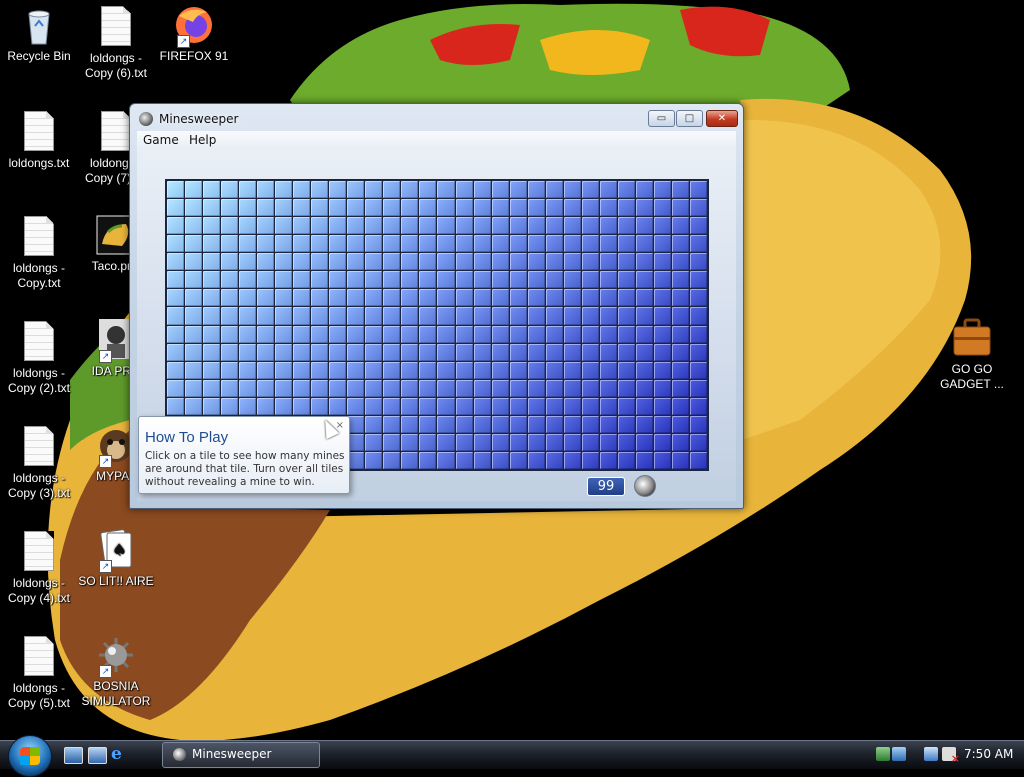 The height and width of the screenshot is (777, 1024). I want to click on internet-explorer-icon: e, so click(119, 754).